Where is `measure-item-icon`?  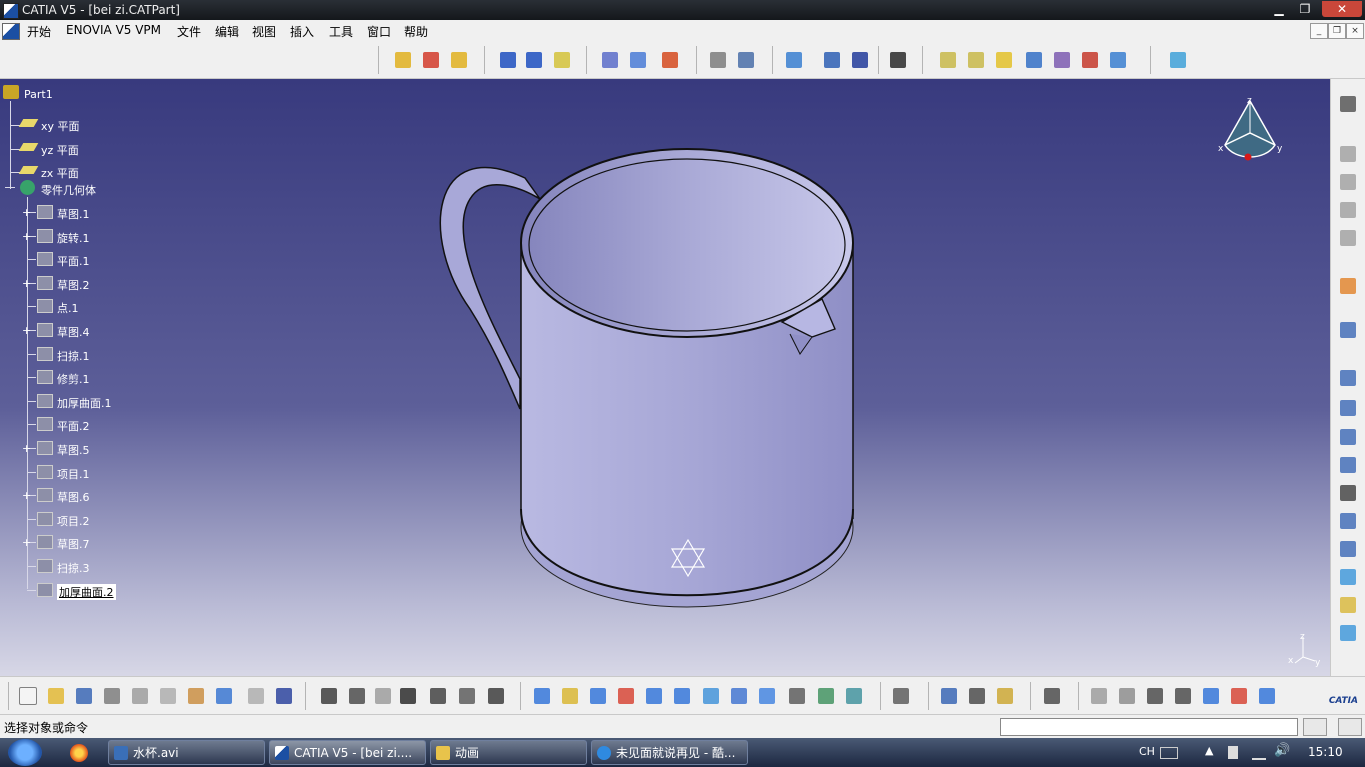 measure-item-icon is located at coordinates (977, 696).